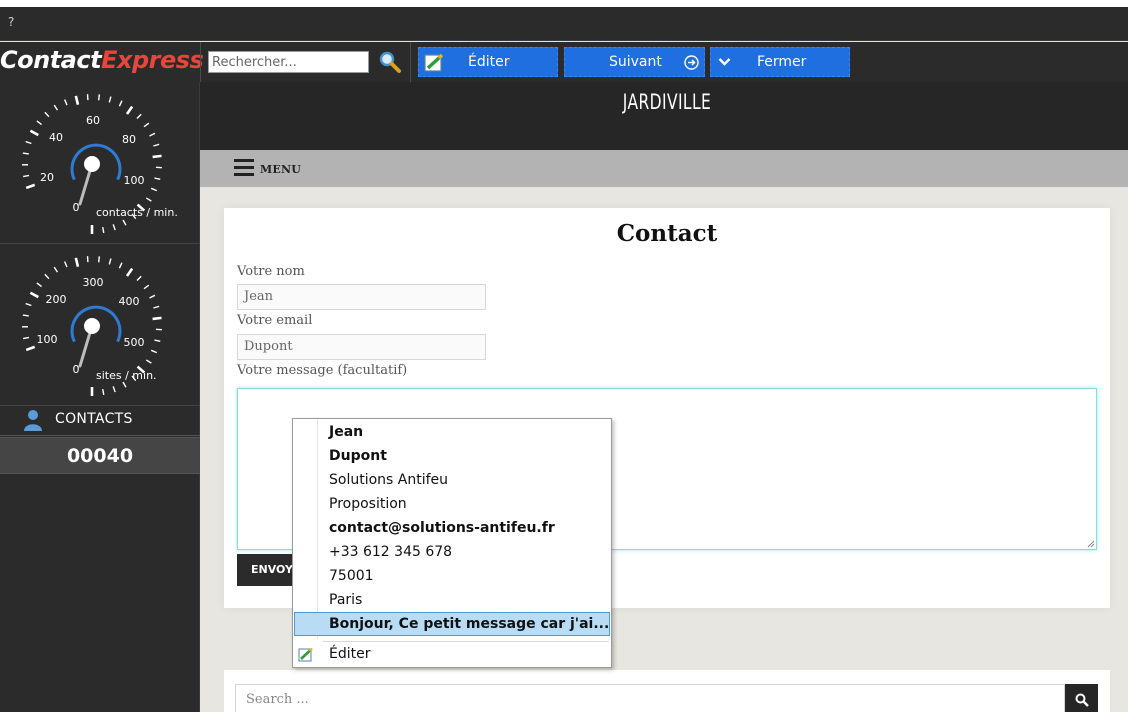  Describe the element at coordinates (664, 168) in the screenshot. I see `site-menu-bar: MENU` at that location.